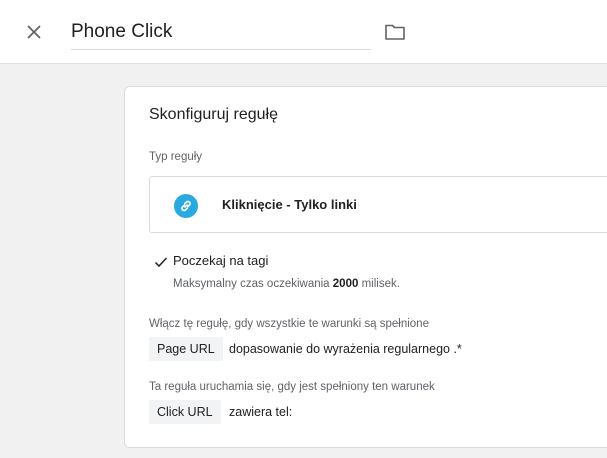  What do you see at coordinates (395, 32) in the screenshot?
I see `folder-icon` at bounding box center [395, 32].